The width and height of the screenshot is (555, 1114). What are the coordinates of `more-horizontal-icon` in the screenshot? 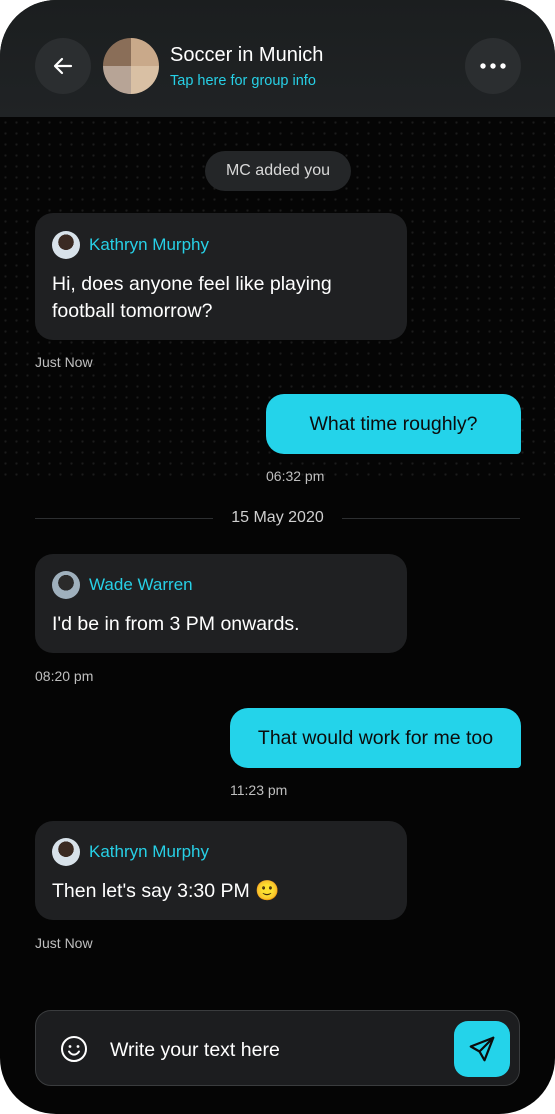 It's located at (493, 66).